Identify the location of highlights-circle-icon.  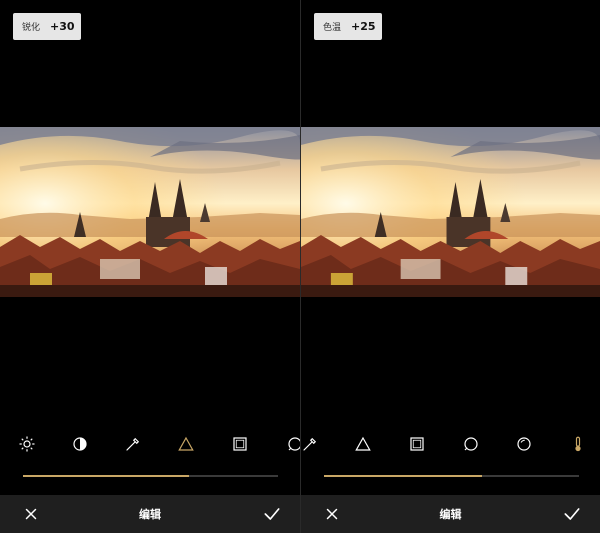
(524, 444).